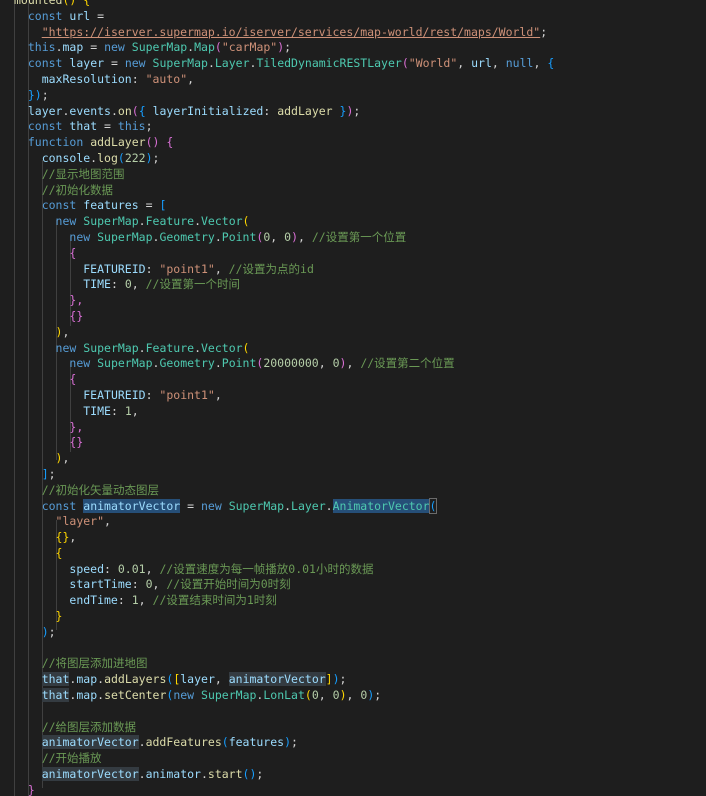  What do you see at coordinates (284, 175) in the screenshot?
I see `code-line: //显示地图范围` at bounding box center [284, 175].